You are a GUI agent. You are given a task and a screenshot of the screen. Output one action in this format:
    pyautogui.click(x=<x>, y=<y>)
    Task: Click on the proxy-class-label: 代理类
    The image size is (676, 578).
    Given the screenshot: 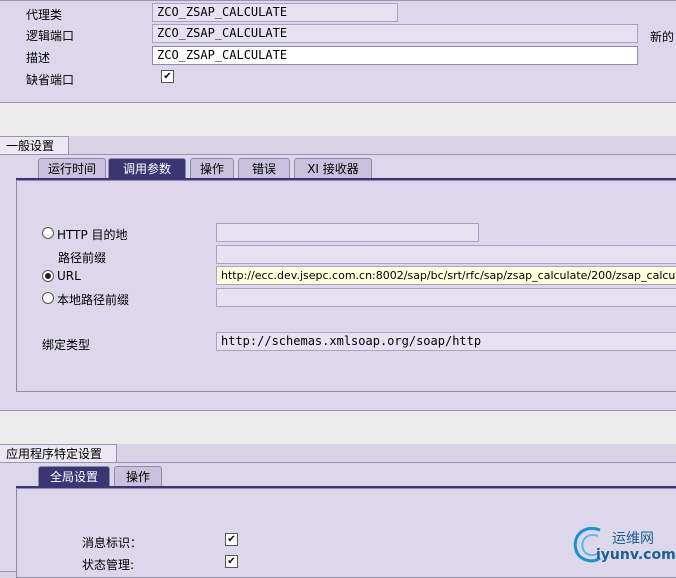 What is the action you would take?
    pyautogui.click(x=44, y=15)
    